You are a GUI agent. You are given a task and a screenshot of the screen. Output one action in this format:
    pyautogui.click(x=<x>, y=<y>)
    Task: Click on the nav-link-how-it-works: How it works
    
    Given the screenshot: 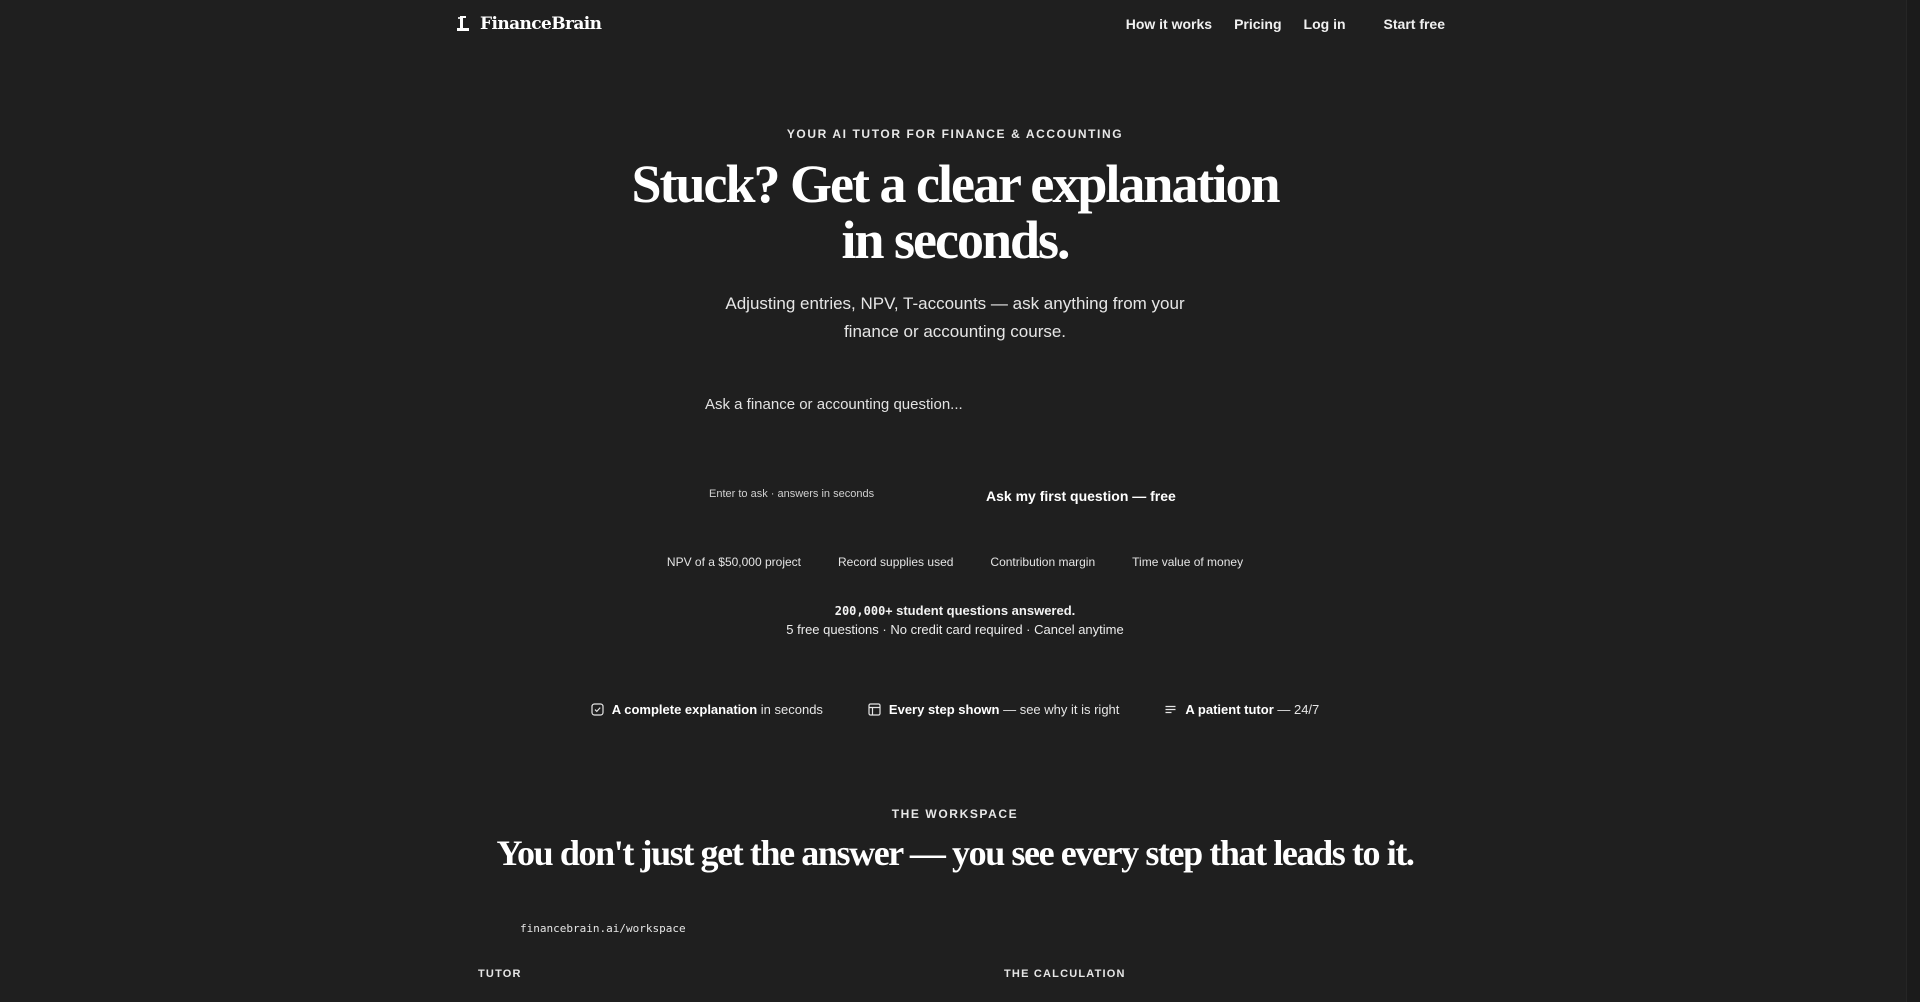 What is the action you would take?
    pyautogui.click(x=1169, y=24)
    